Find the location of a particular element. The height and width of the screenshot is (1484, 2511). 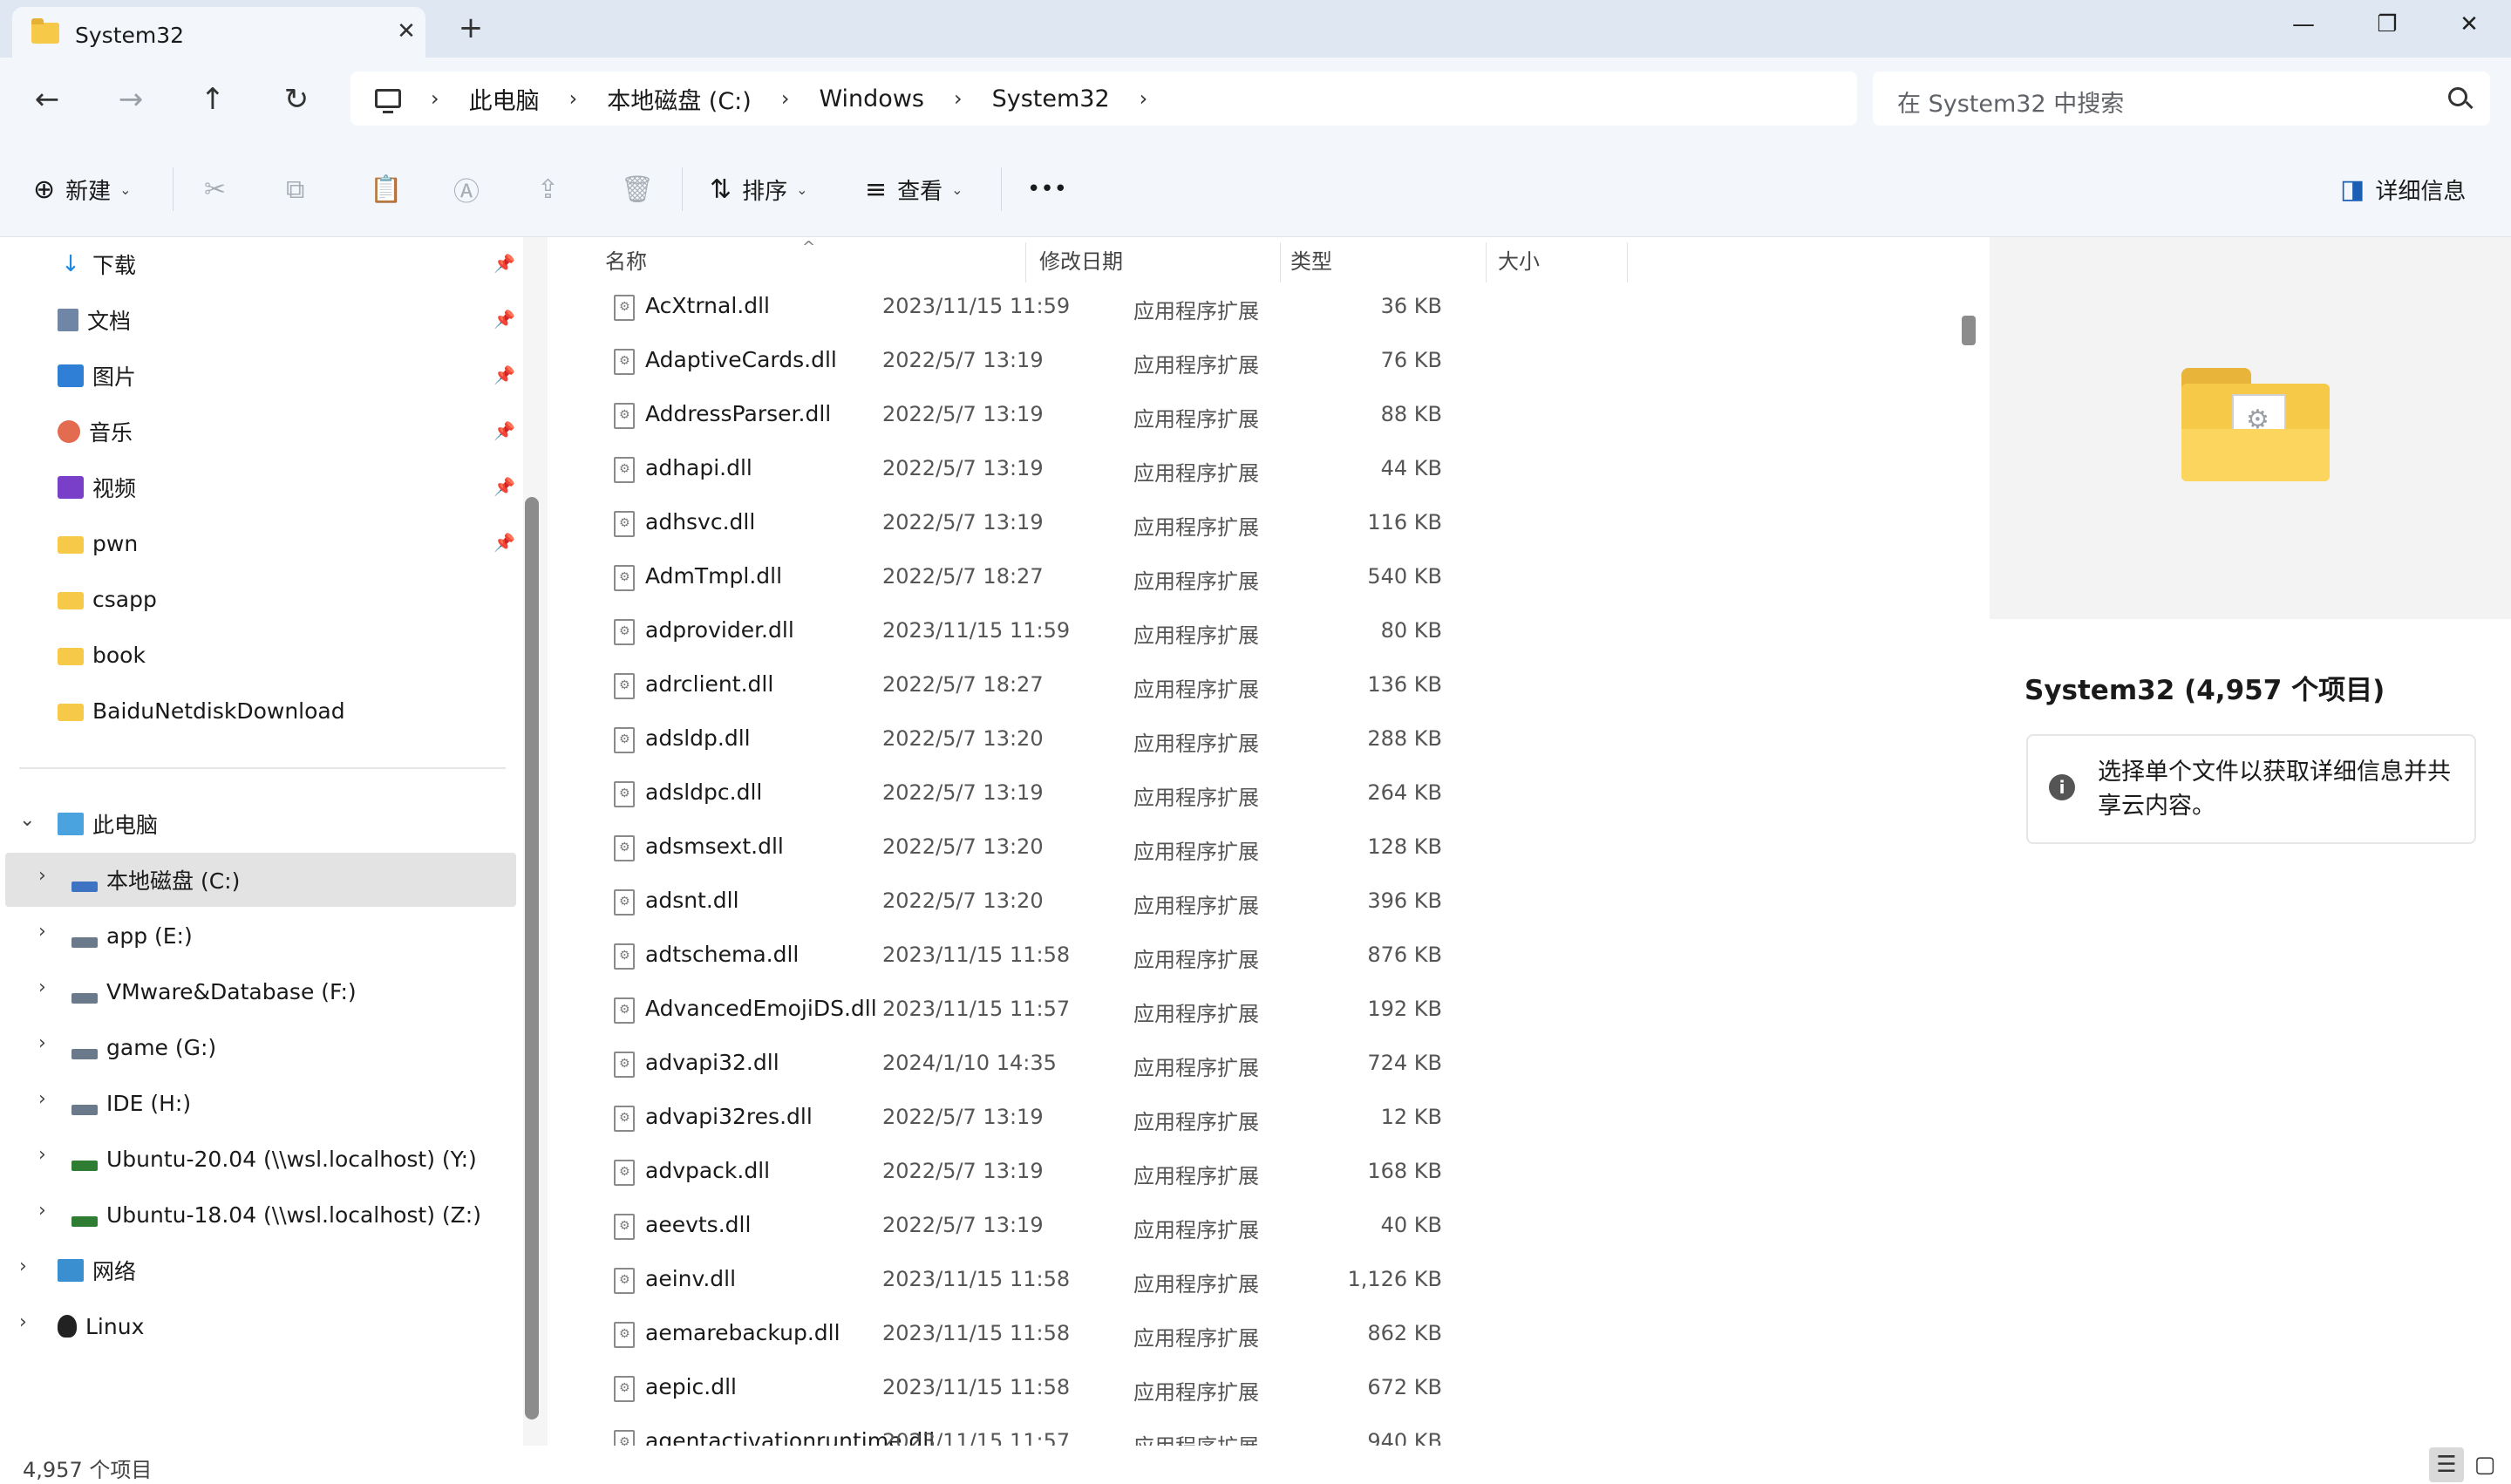

search-input: 在 System32 中搜索 is located at coordinates (2181, 98).